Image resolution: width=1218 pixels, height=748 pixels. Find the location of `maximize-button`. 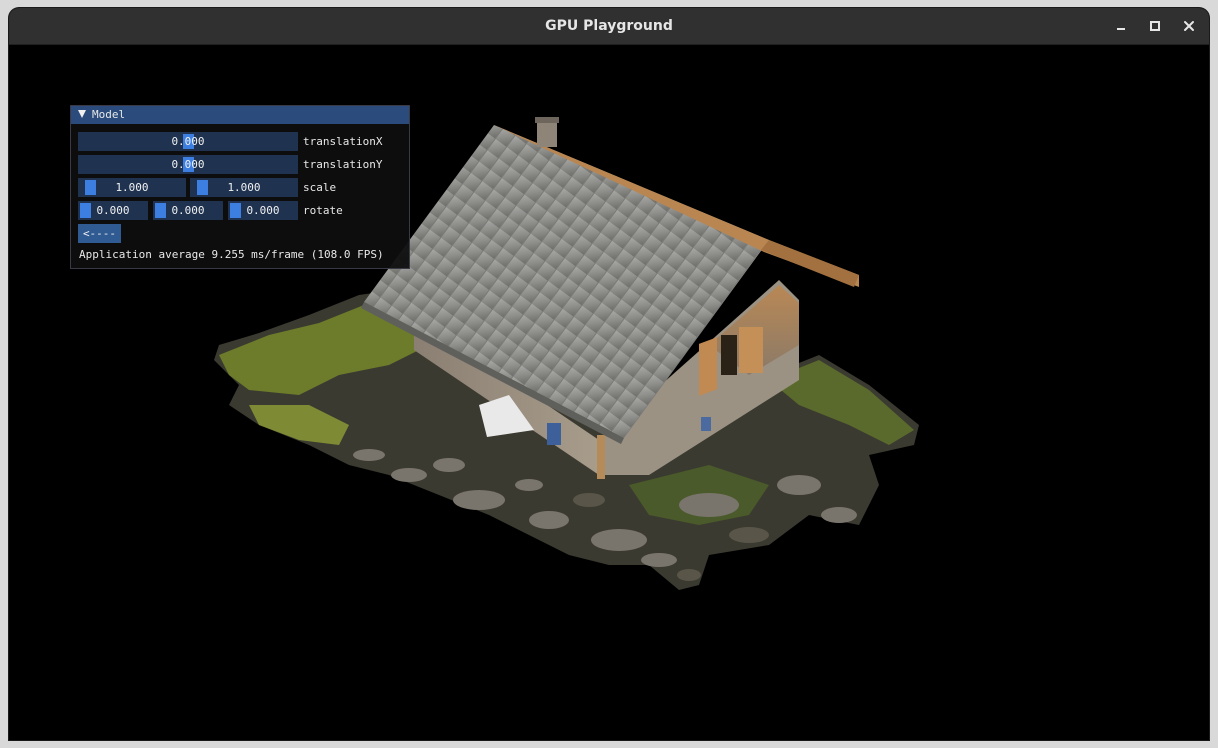

maximize-button is located at coordinates (1155, 26).